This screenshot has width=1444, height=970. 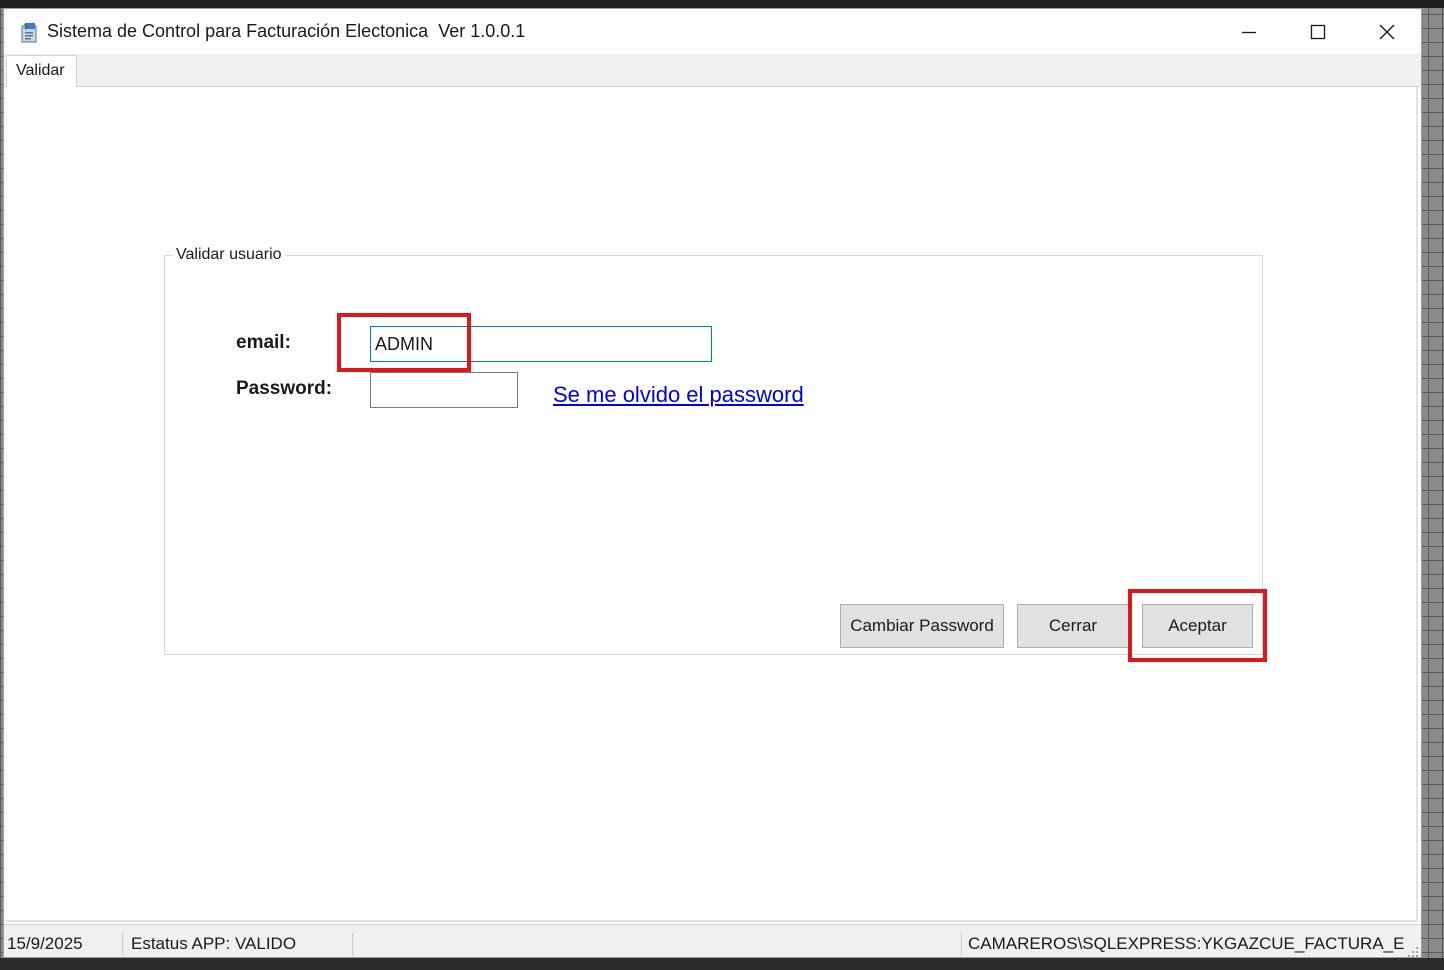 What do you see at coordinates (541, 344) in the screenshot?
I see `email-field` at bounding box center [541, 344].